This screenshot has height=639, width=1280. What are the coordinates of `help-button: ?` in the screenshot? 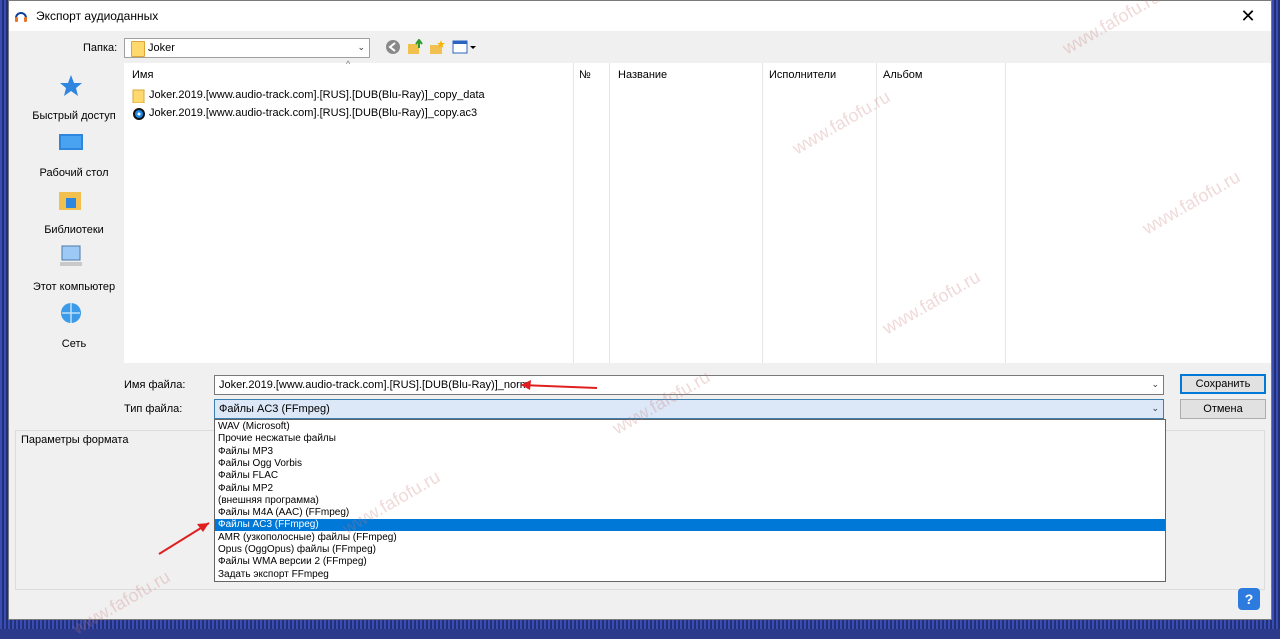 It's located at (1249, 599).